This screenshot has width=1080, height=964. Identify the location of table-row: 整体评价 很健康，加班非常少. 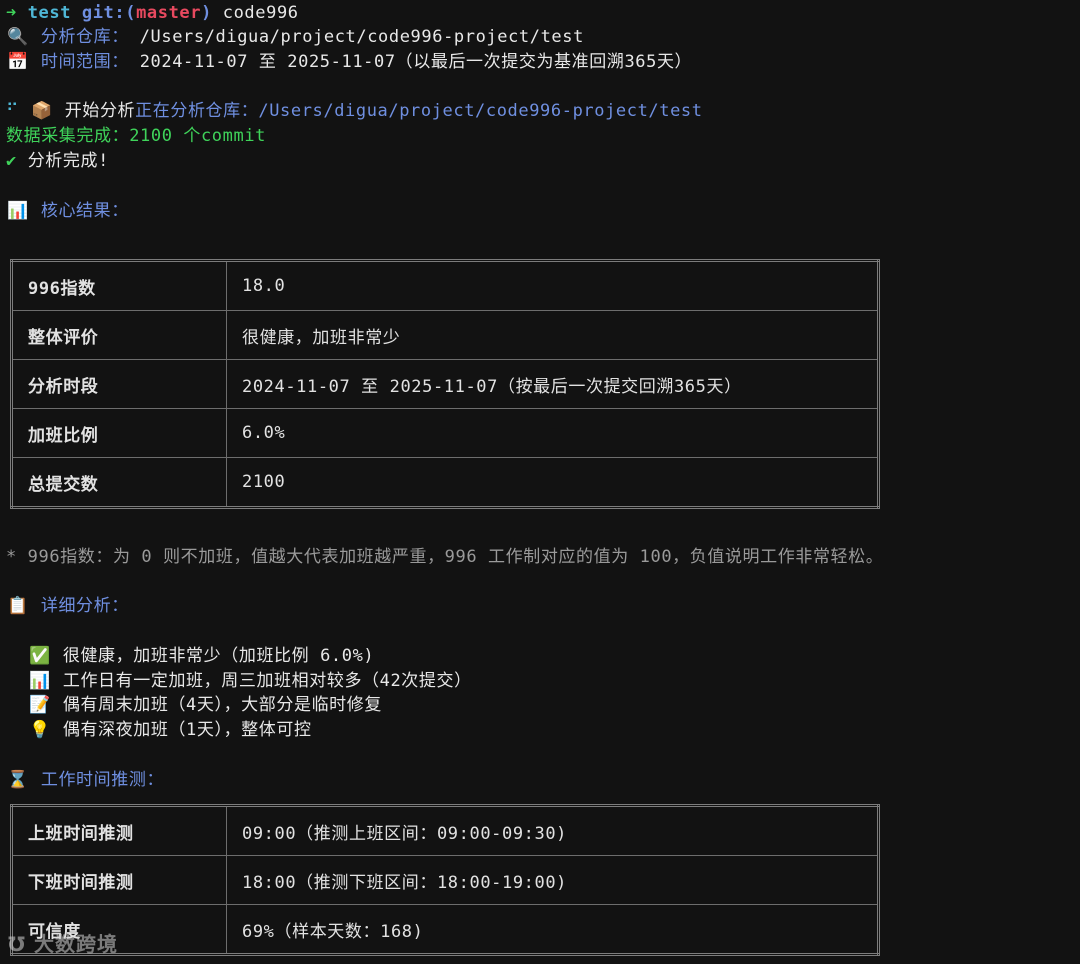
(445, 335).